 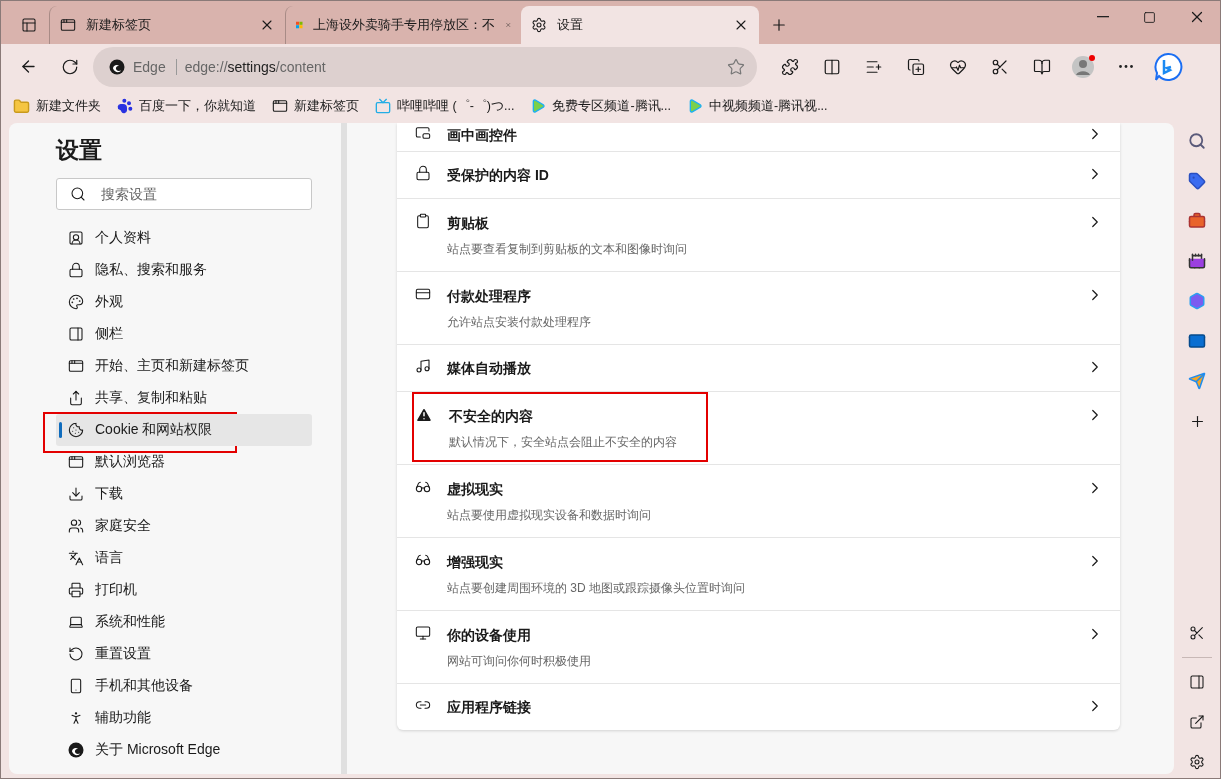 What do you see at coordinates (21, 106) in the screenshot?
I see `folder-icon` at bounding box center [21, 106].